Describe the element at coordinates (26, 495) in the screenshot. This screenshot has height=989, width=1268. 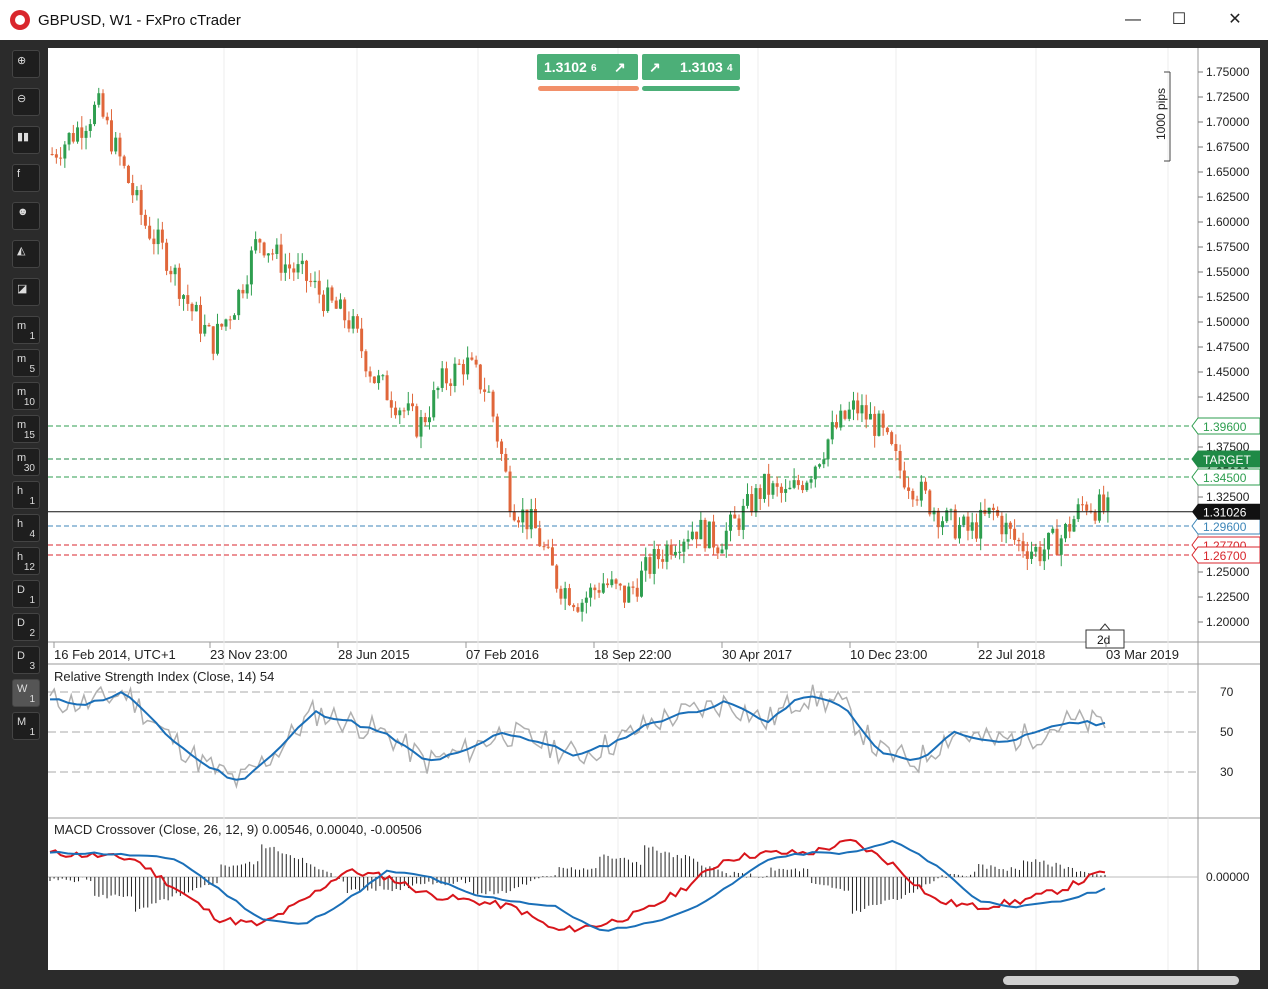
I see `tf-h1-button: h1` at that location.